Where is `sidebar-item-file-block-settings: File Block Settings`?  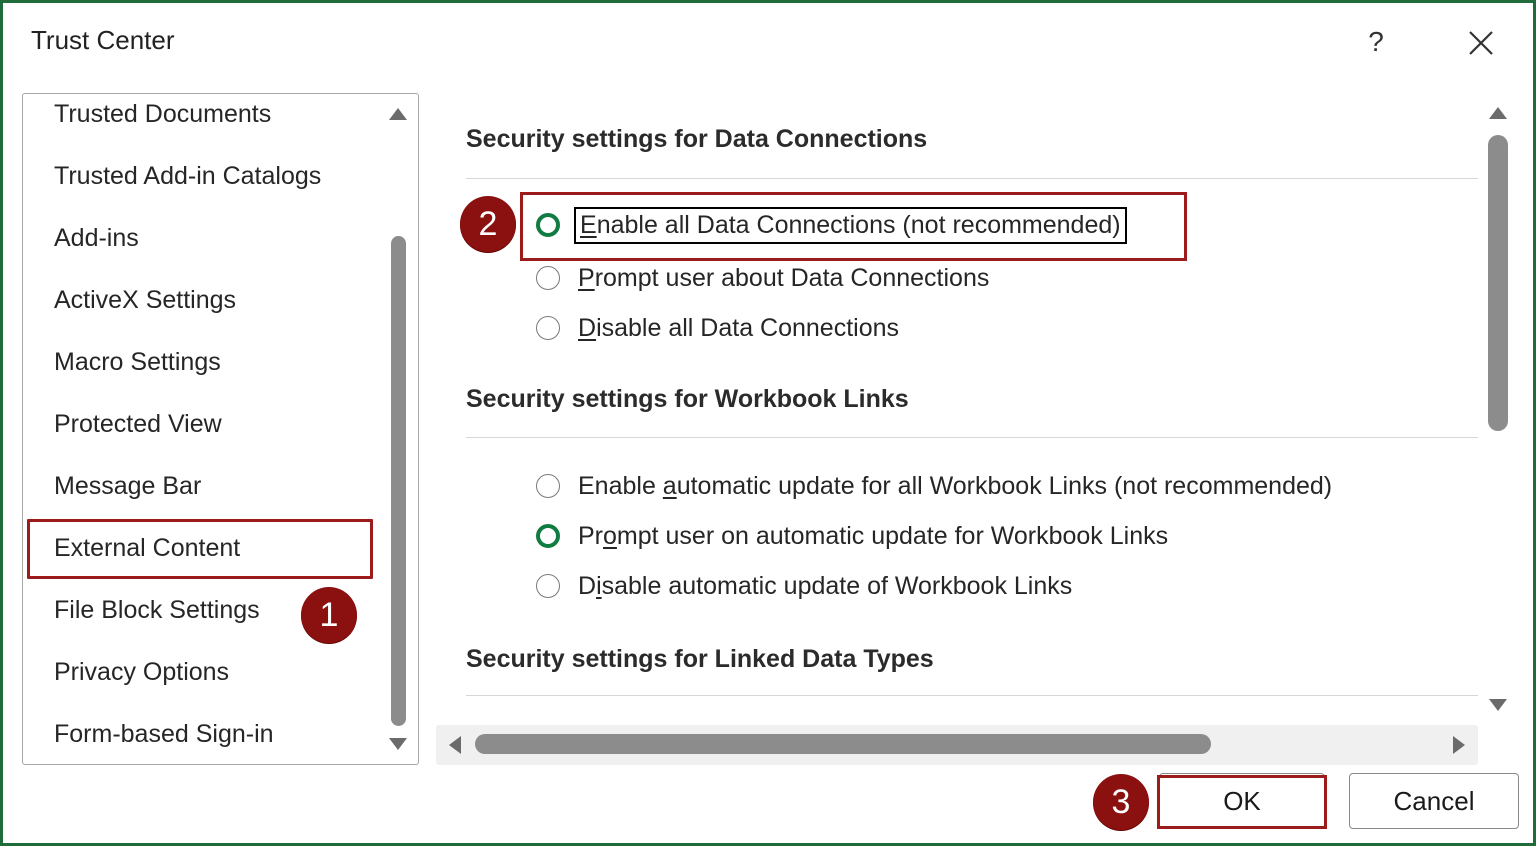
sidebar-item-file-block-settings: File Block Settings is located at coordinates (157, 610).